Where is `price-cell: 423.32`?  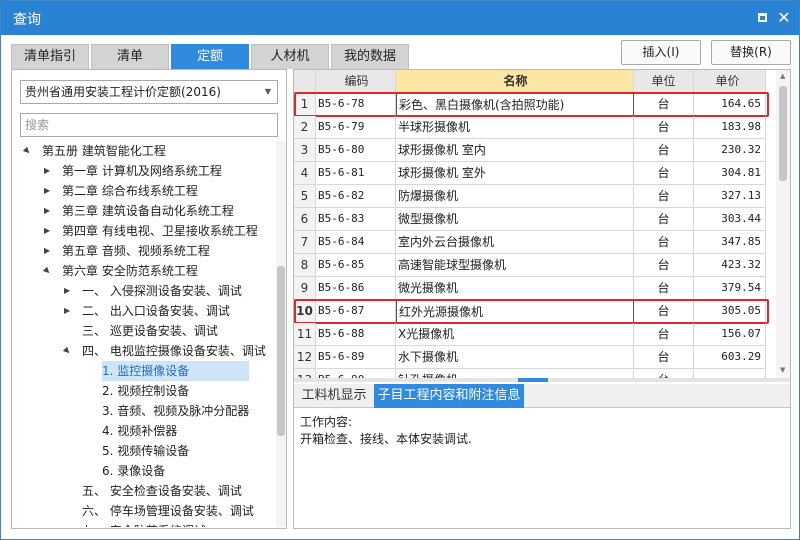 price-cell: 423.32 is located at coordinates (730, 265).